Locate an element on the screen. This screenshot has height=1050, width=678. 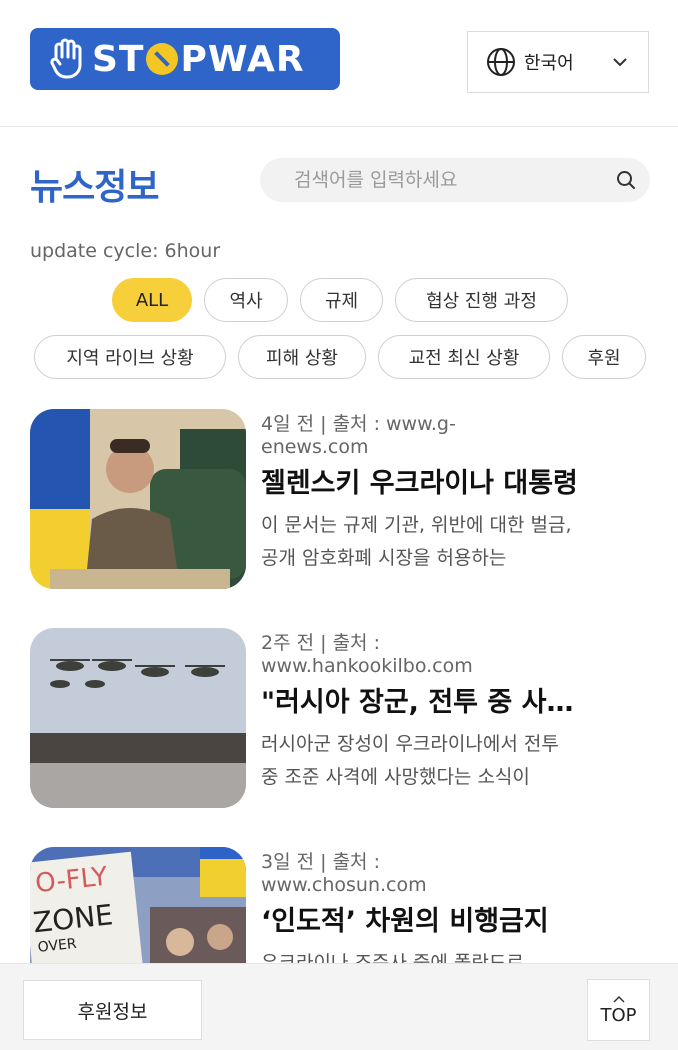
site-header: ST PWAR 한국어 is located at coordinates (339, 63).